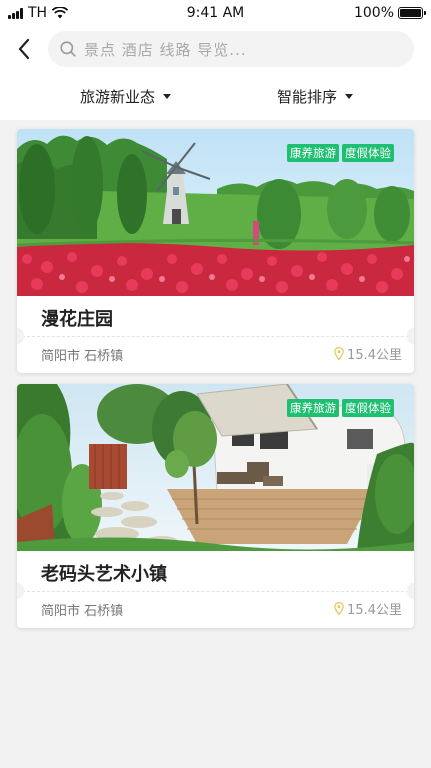 The width and height of the screenshot is (431, 768). I want to click on filter-bar: 旅游新业态 智能排序, so click(215, 96).